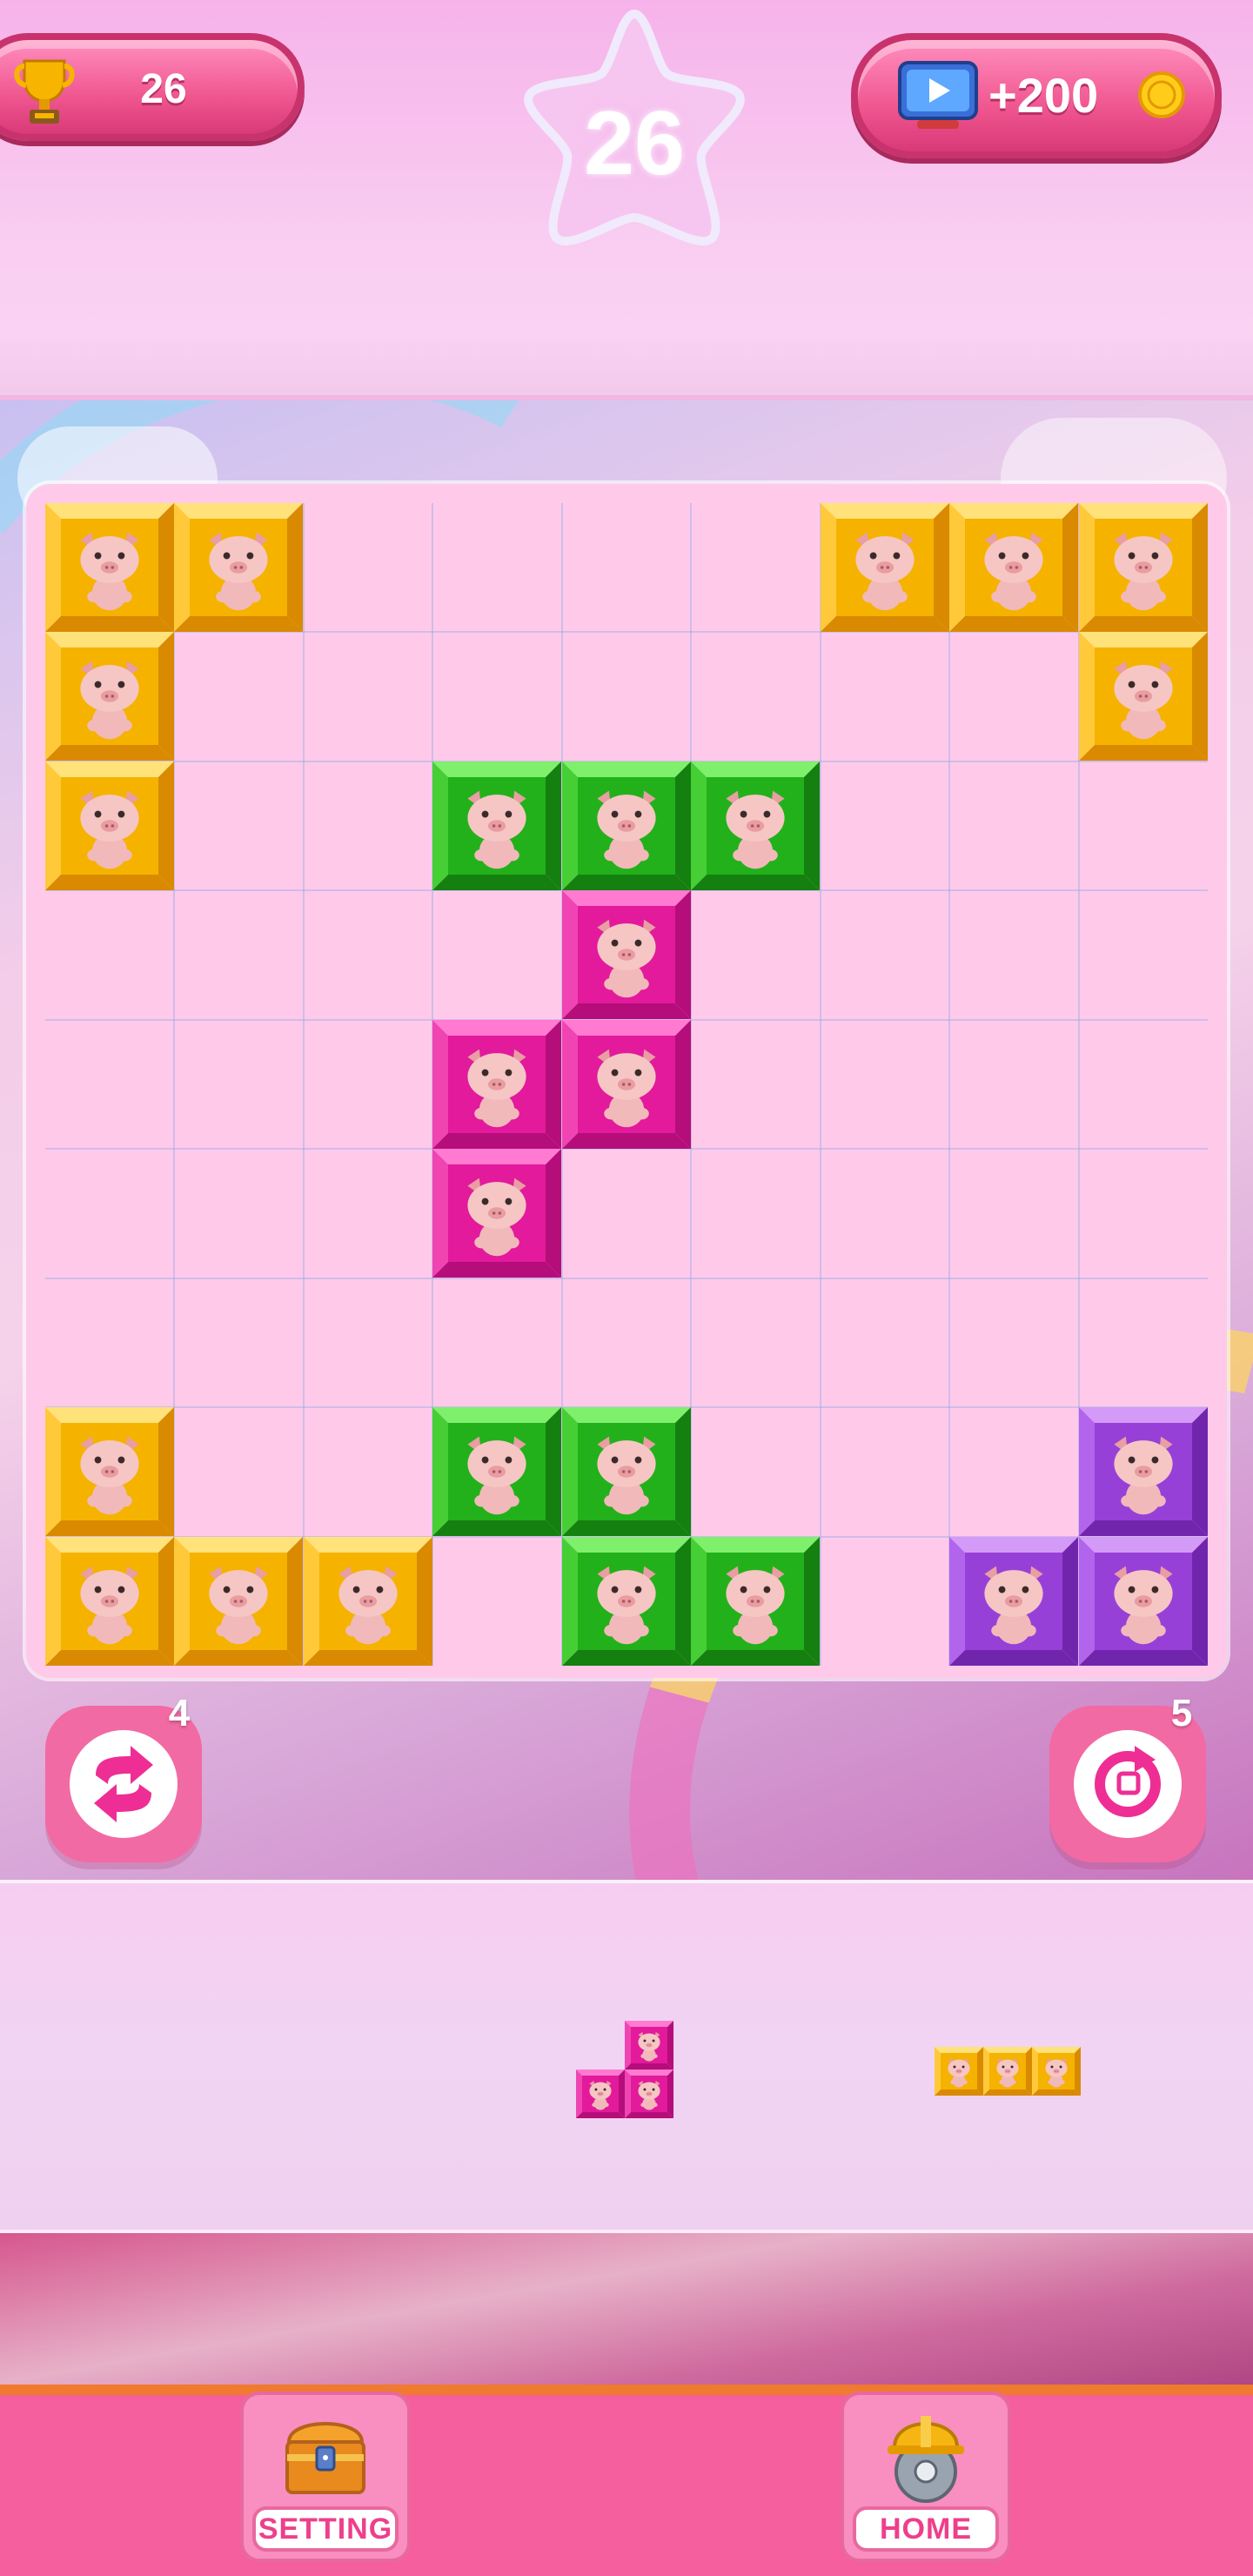 This screenshot has width=1253, height=2576. I want to click on score-value: 26, so click(163, 89).